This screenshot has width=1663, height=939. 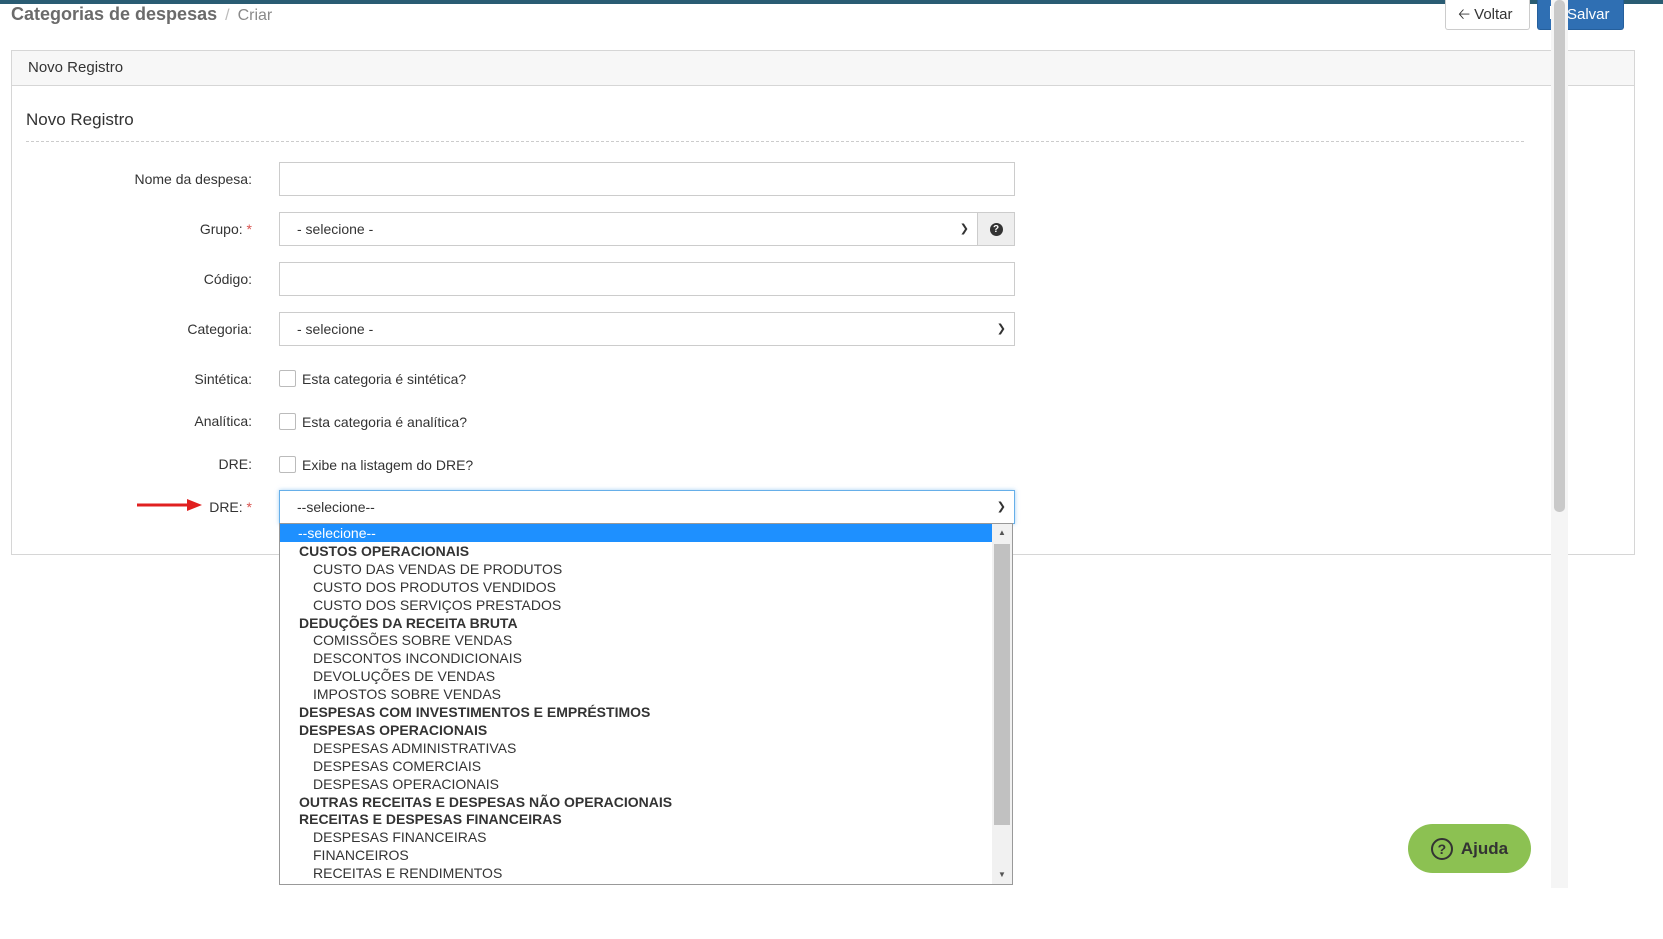 I want to click on sintetica-checkbox-text: Esta categoria é sintética?, so click(x=384, y=379).